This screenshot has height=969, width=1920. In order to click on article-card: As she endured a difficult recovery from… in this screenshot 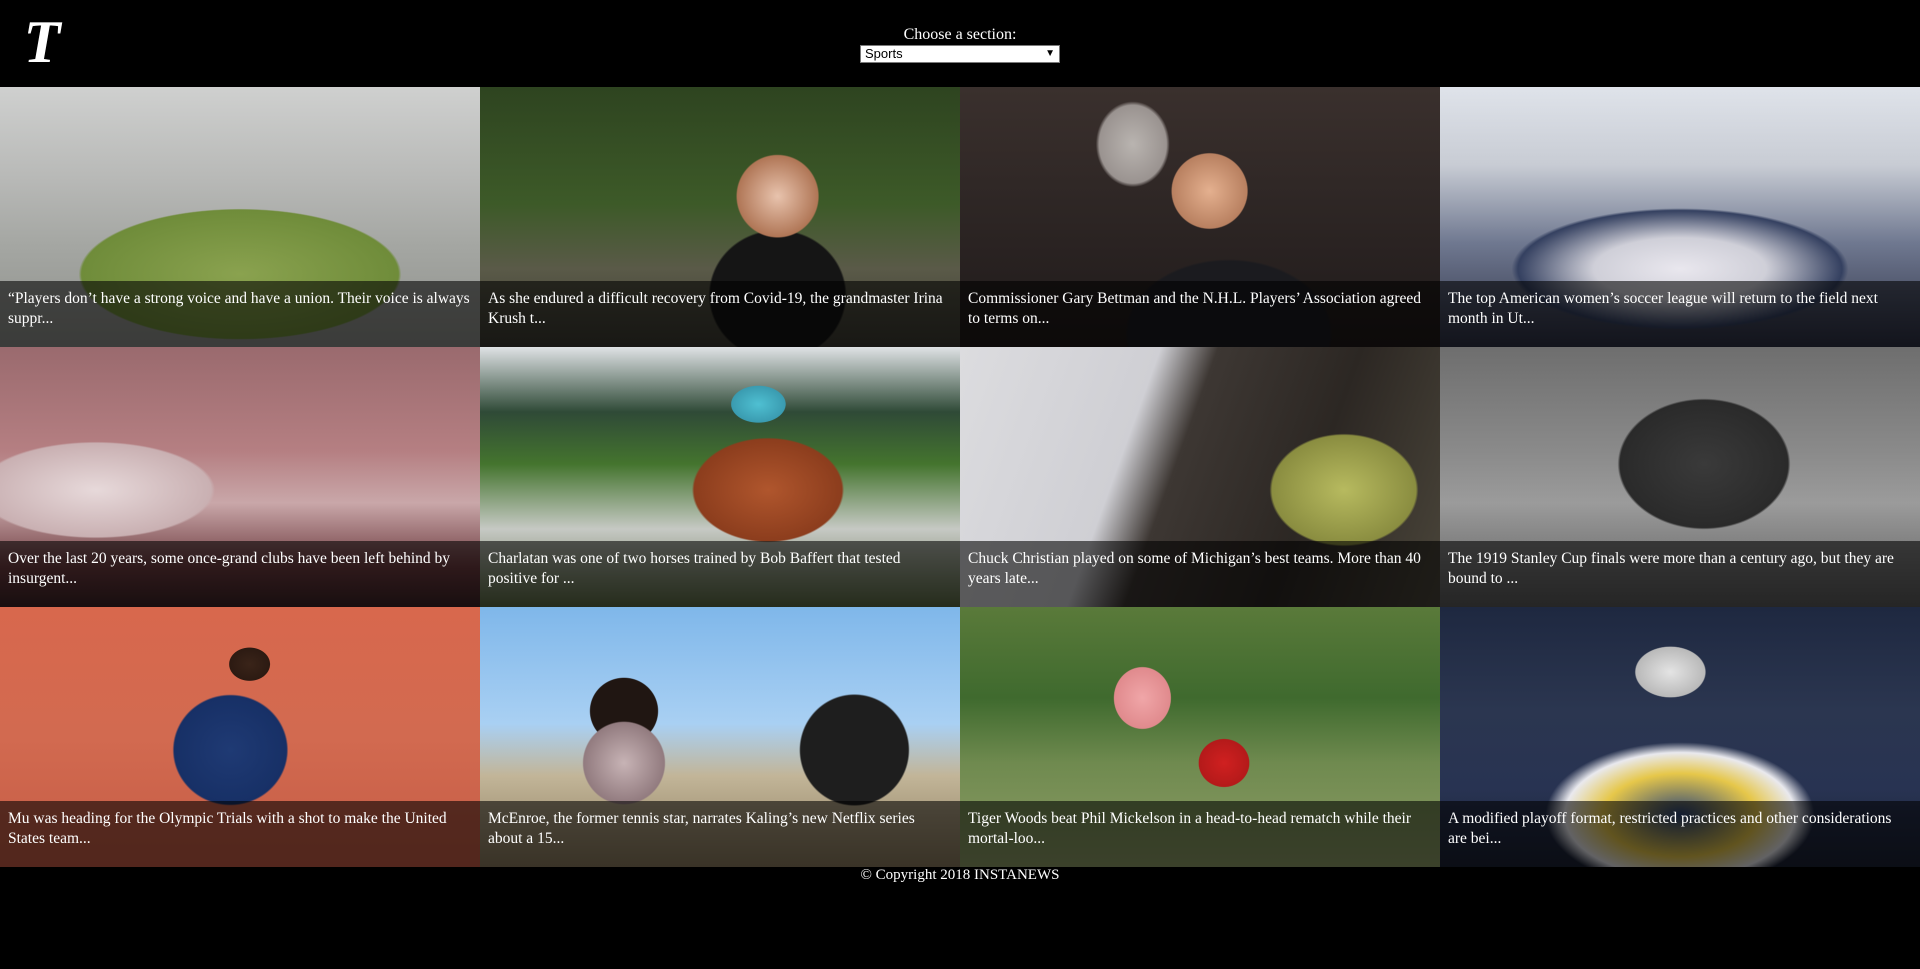, I will do `click(720, 217)`.